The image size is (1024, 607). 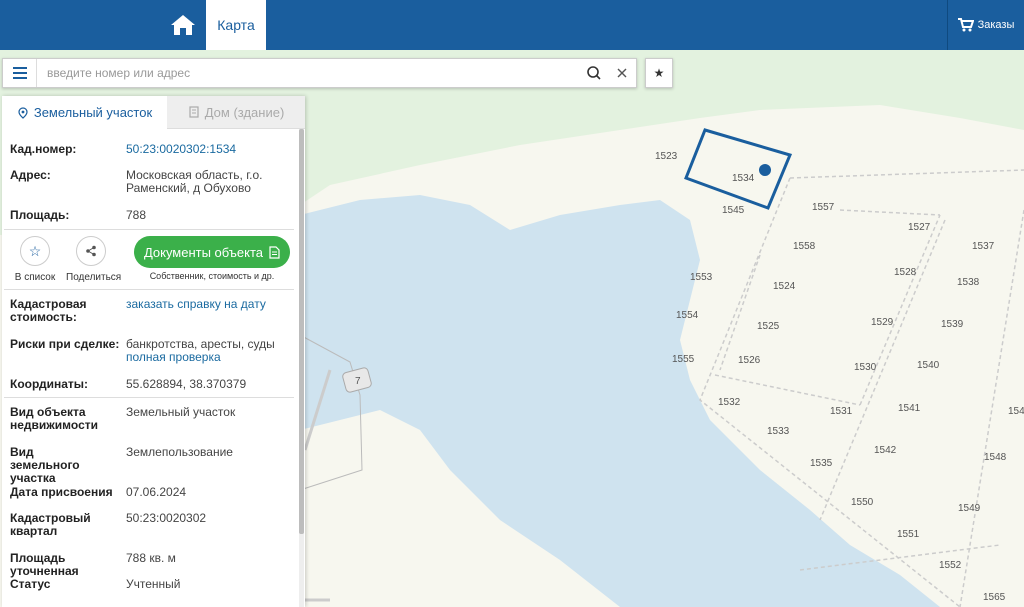 What do you see at coordinates (91, 251) in the screenshot?
I see `share-icon` at bounding box center [91, 251].